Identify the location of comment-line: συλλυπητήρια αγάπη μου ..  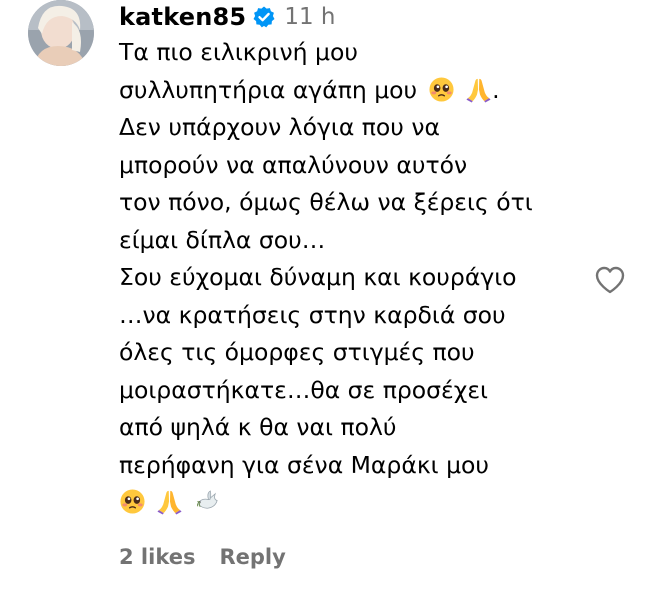
(354, 91).